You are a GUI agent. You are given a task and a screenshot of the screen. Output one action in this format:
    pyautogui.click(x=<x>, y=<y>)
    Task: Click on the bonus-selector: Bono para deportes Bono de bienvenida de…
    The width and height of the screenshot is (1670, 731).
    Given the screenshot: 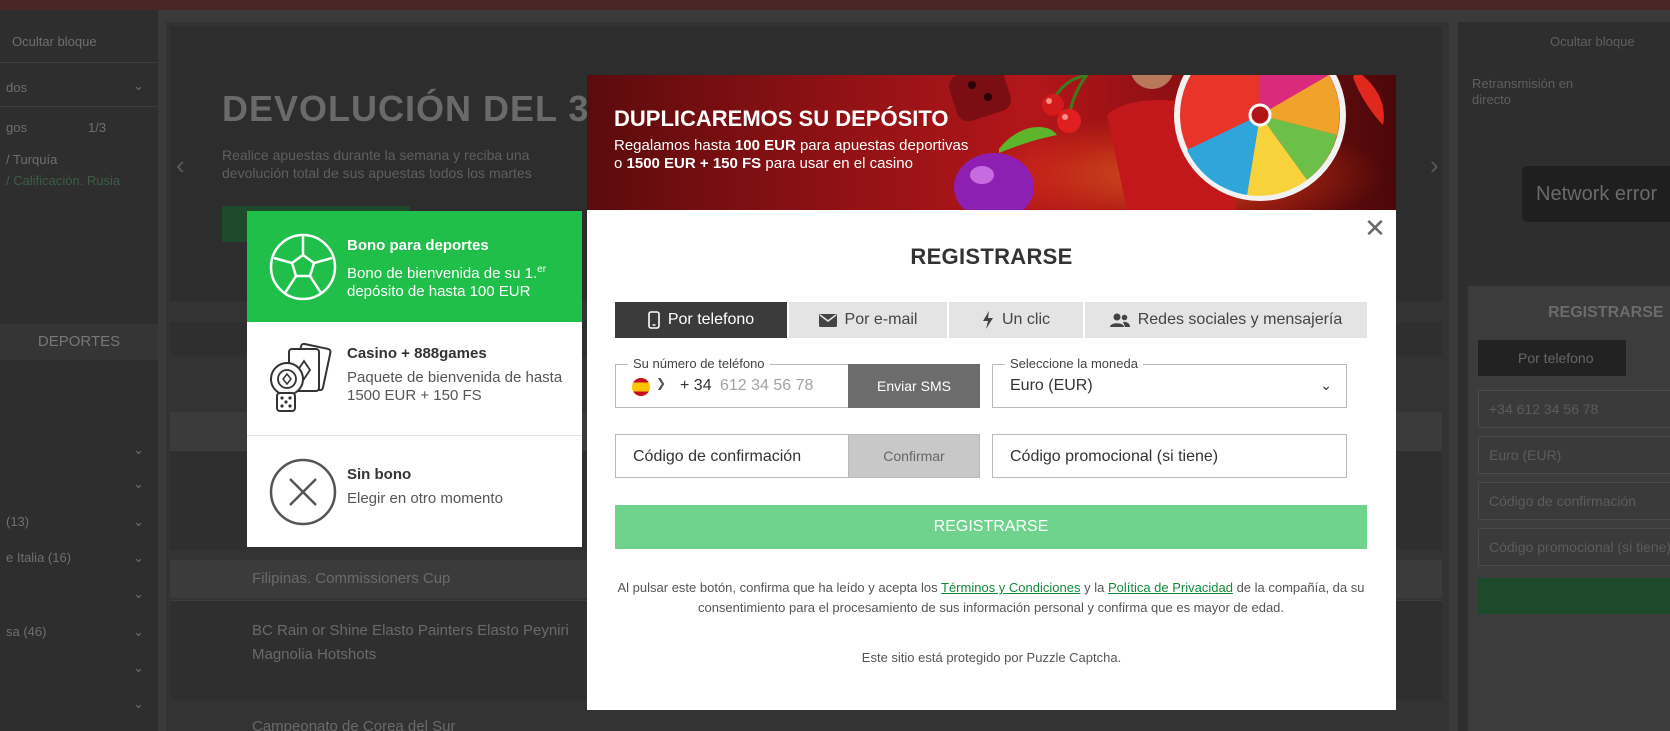 What is the action you would take?
    pyautogui.click(x=414, y=379)
    